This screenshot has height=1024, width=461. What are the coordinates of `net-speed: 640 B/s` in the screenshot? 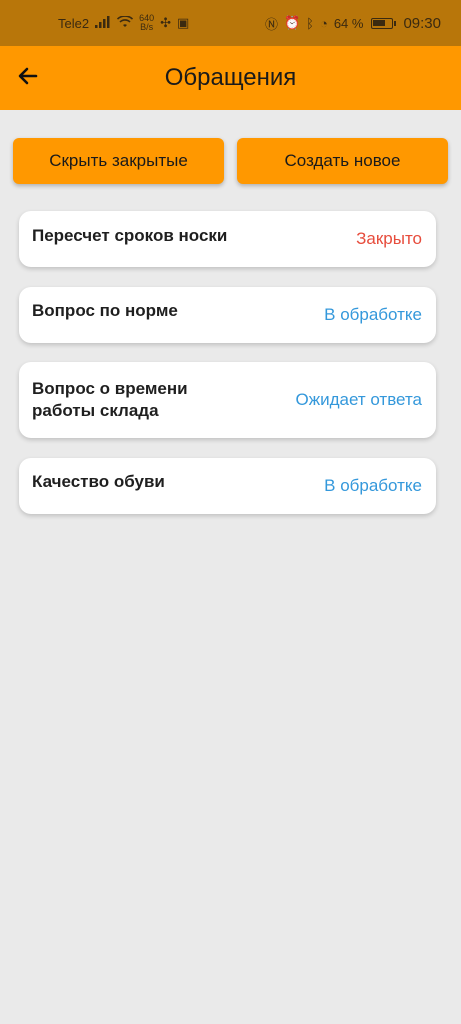 It's located at (146, 23).